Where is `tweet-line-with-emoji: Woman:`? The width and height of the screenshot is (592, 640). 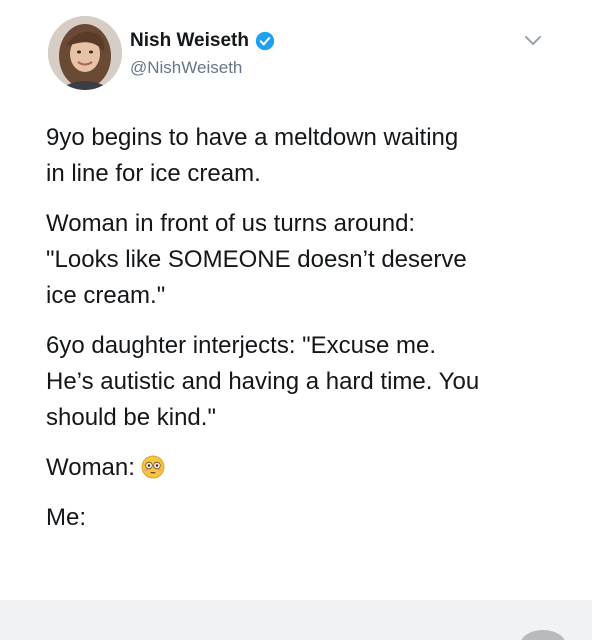
tweet-line-with-emoji: Woman: is located at coordinates (306, 468).